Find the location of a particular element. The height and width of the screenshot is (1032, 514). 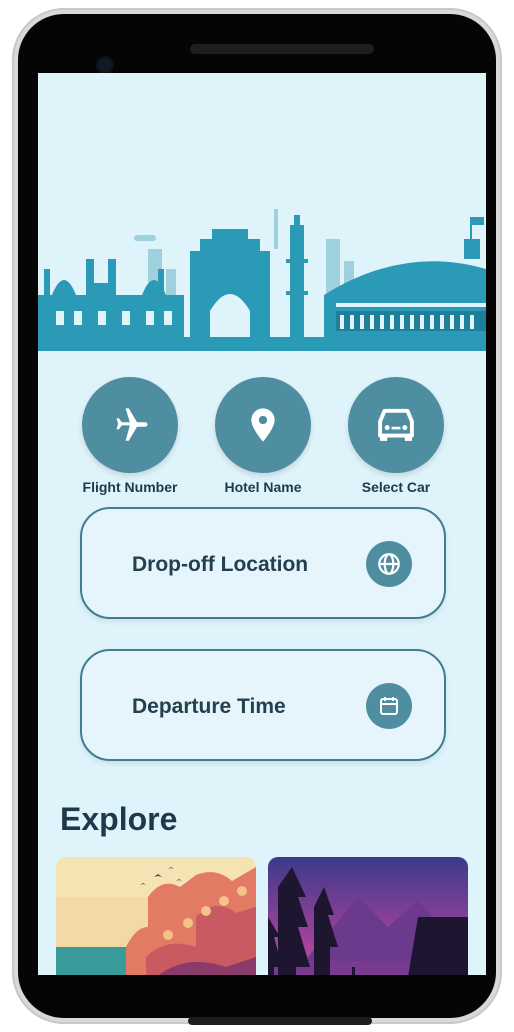

explore-heading: Explore is located at coordinates (119, 819).